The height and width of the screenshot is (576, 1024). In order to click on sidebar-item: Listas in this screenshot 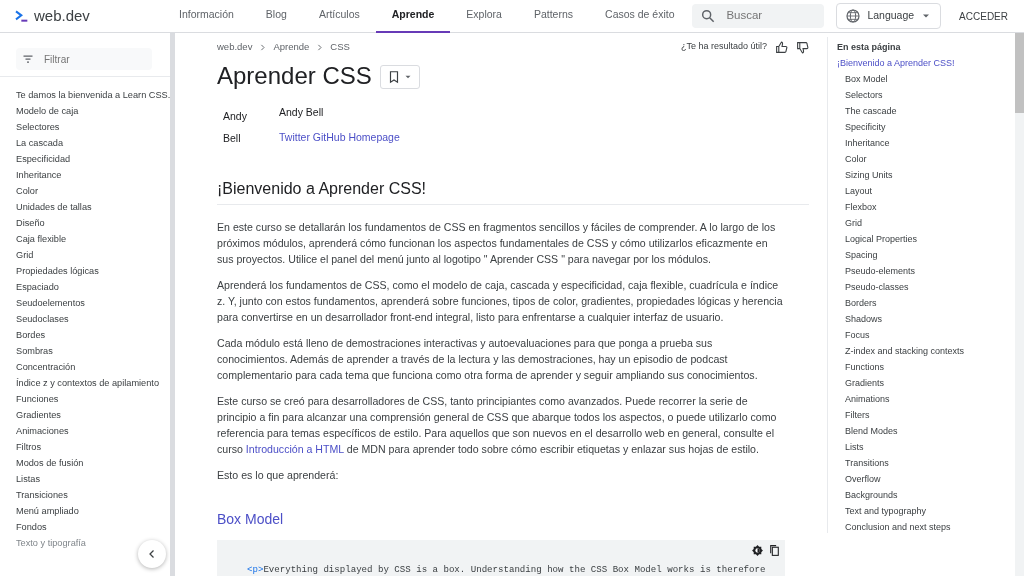, I will do `click(85, 479)`.